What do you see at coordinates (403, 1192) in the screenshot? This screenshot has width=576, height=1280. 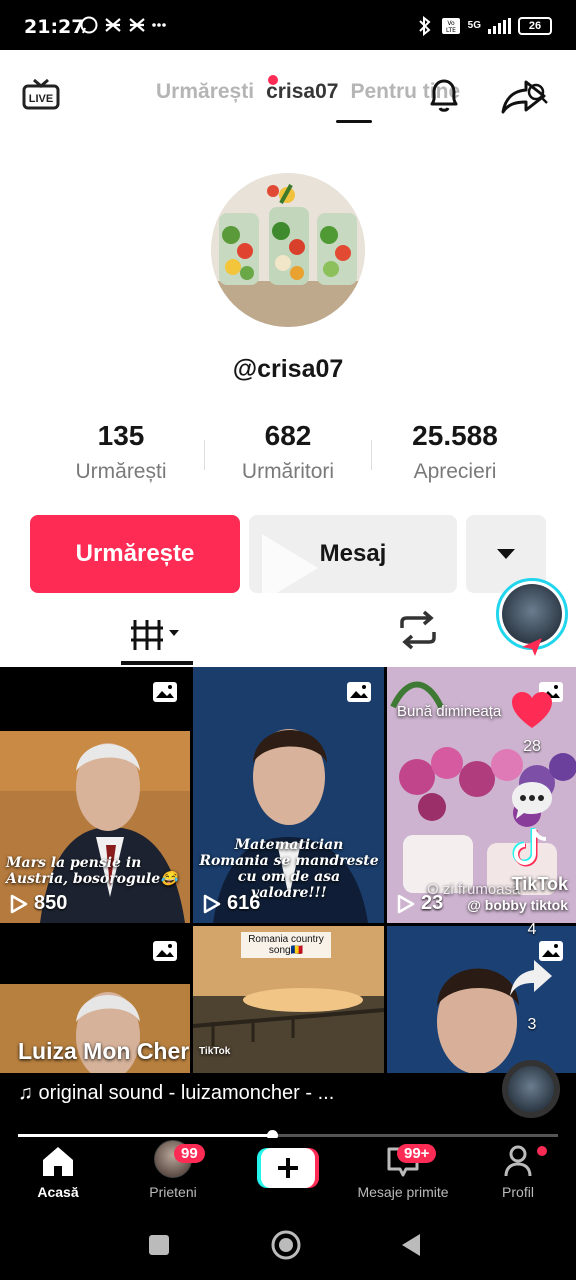 I see `tab-inbox-label: Mesaje primite` at bounding box center [403, 1192].